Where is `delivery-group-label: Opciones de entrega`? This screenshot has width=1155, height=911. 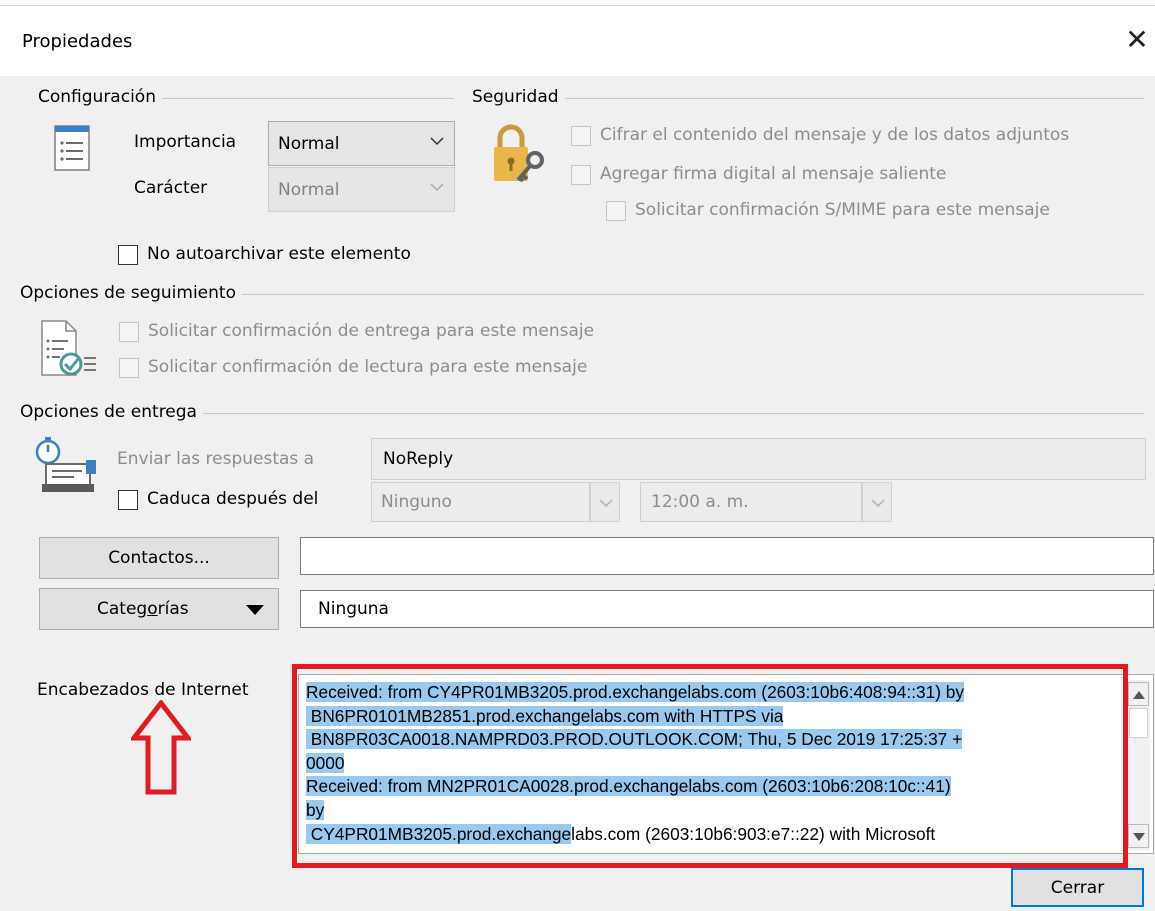
delivery-group-label: Opciones de entrega is located at coordinates (111, 412).